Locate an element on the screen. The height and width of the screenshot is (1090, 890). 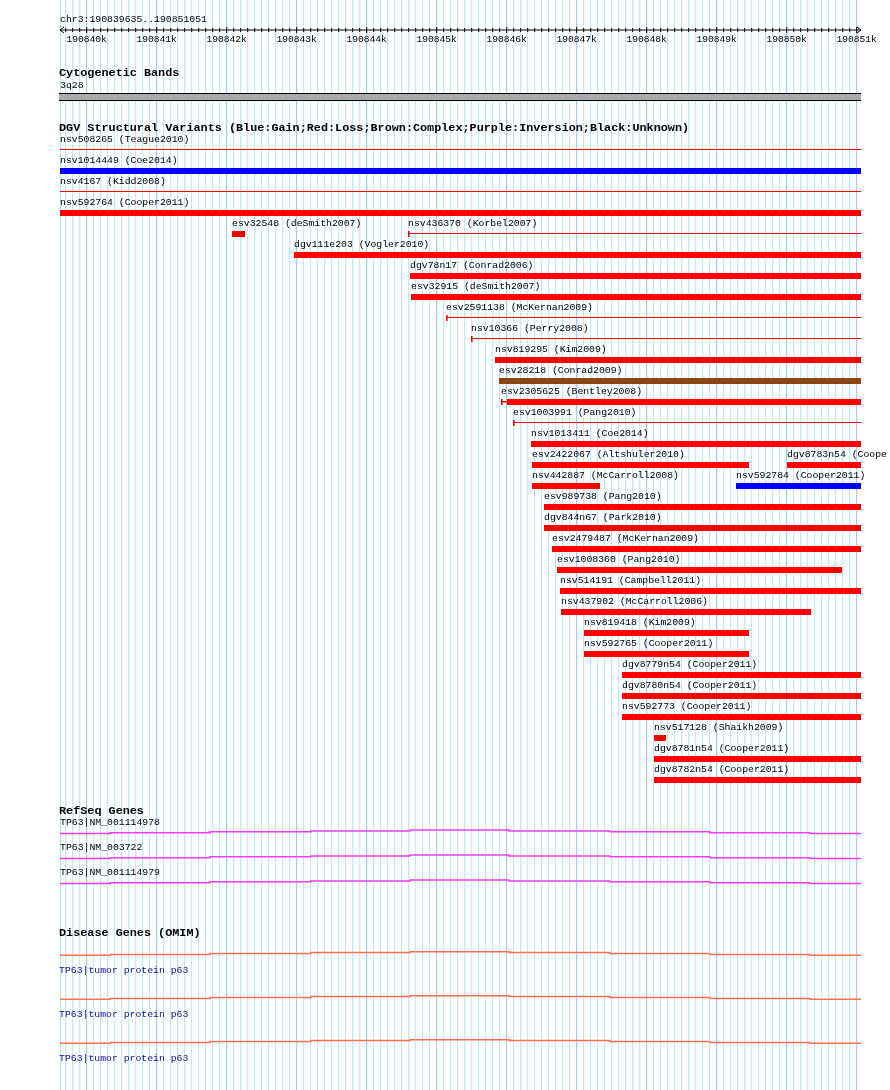
variant-label: nsv819418 (Kim2009) is located at coordinates (640, 623).